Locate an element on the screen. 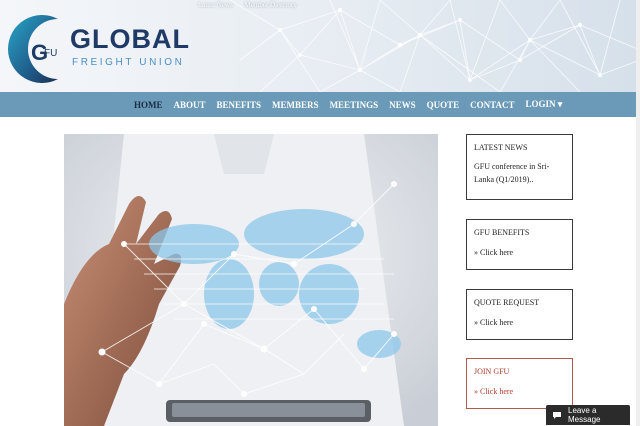  nav-item-benefits: BENEFITS is located at coordinates (239, 105).